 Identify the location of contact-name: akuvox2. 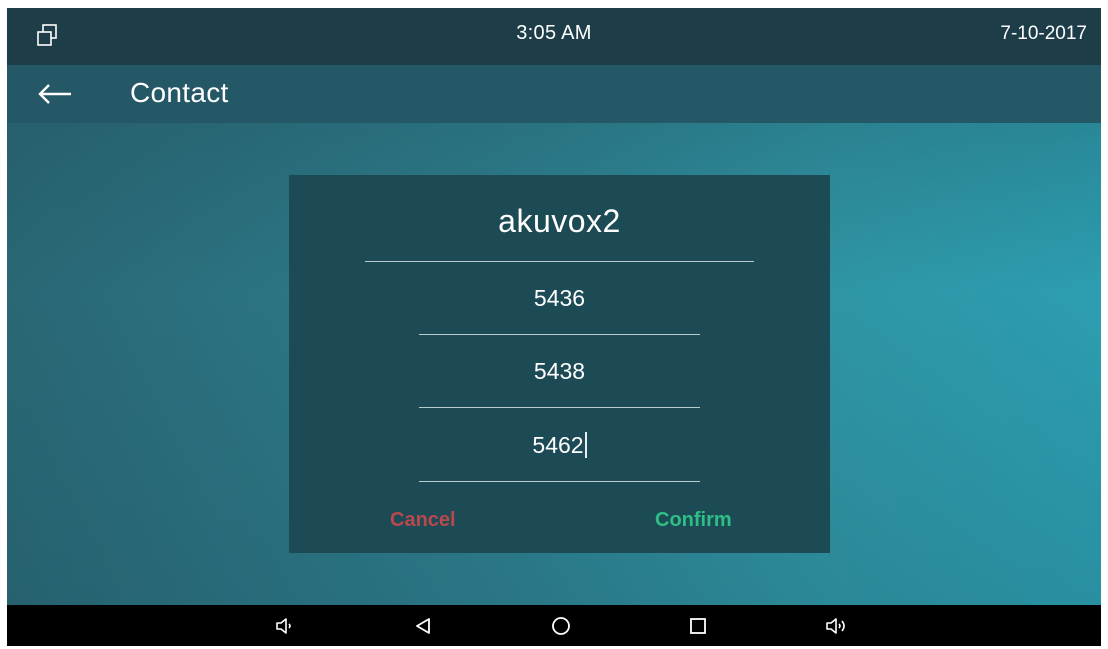
(559, 221).